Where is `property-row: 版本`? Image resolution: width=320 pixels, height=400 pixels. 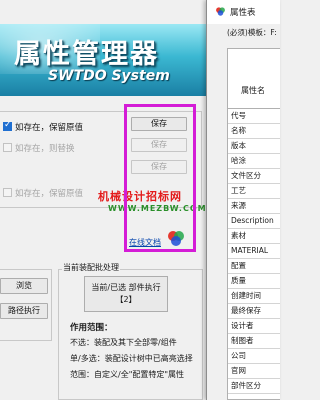 property-row: 版本 is located at coordinates (254, 146).